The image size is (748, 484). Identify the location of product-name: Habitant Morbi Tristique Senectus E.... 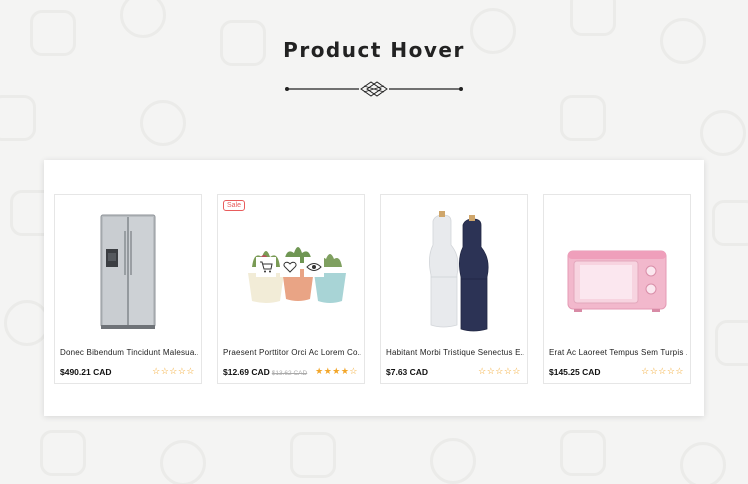
(455, 352).